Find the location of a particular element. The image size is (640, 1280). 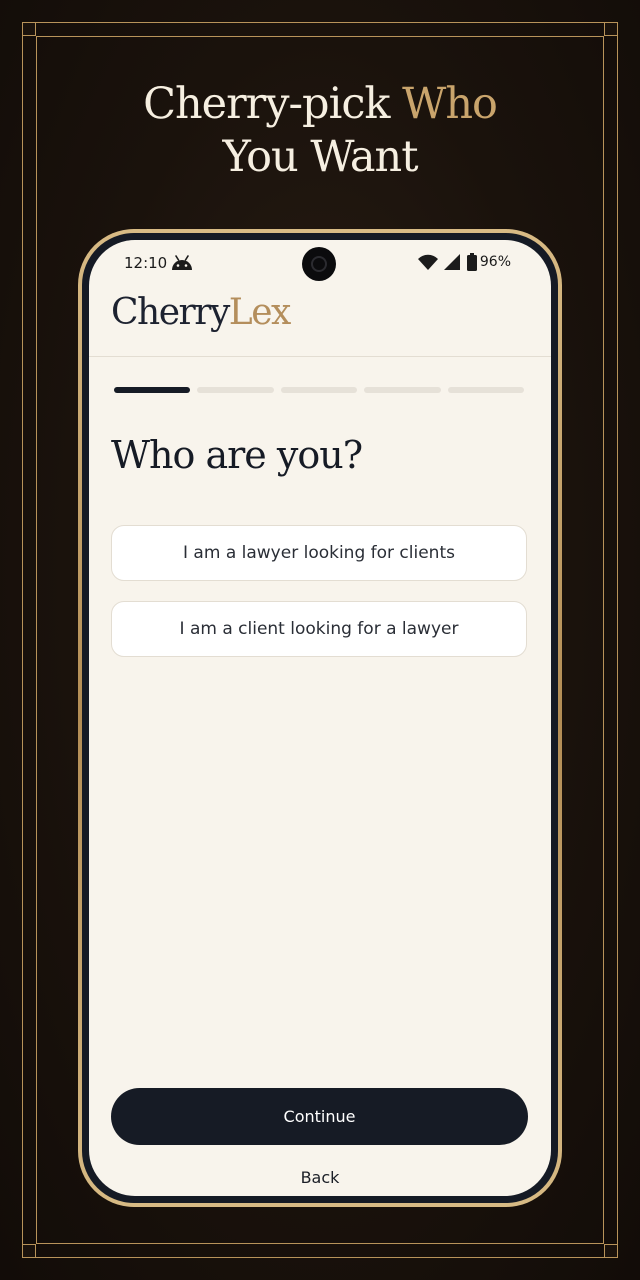

promo-headline: Cherry-pick Who You Want is located at coordinates (320, 131).